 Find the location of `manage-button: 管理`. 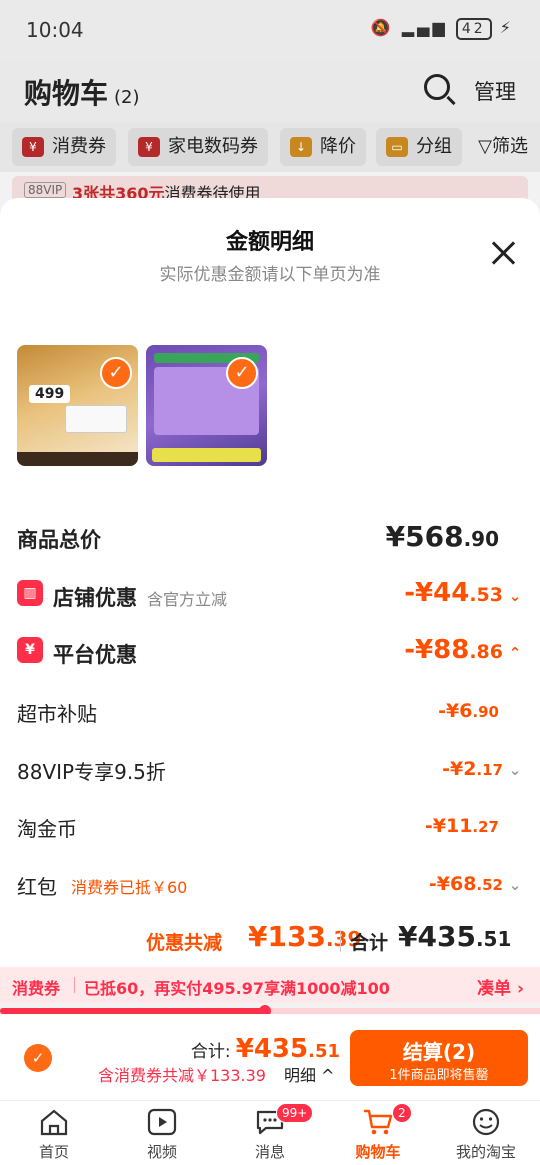

manage-button: 管理 is located at coordinates (495, 91).